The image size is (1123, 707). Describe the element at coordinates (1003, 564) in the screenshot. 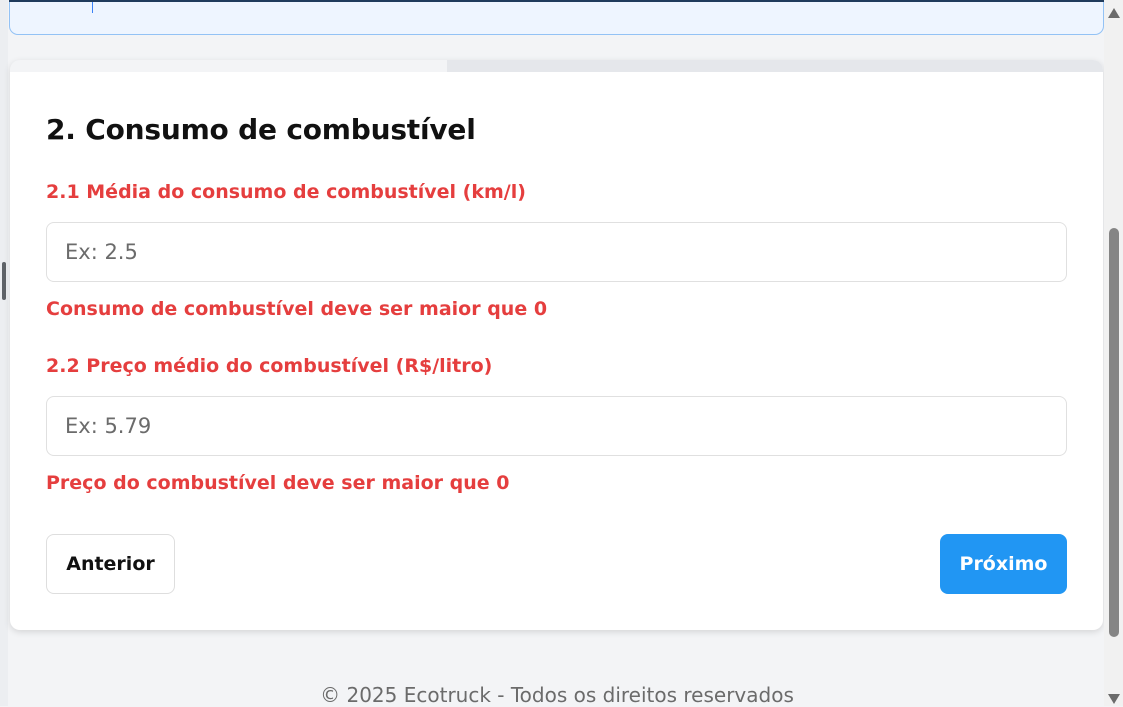

I see `next-button: Próximo` at that location.